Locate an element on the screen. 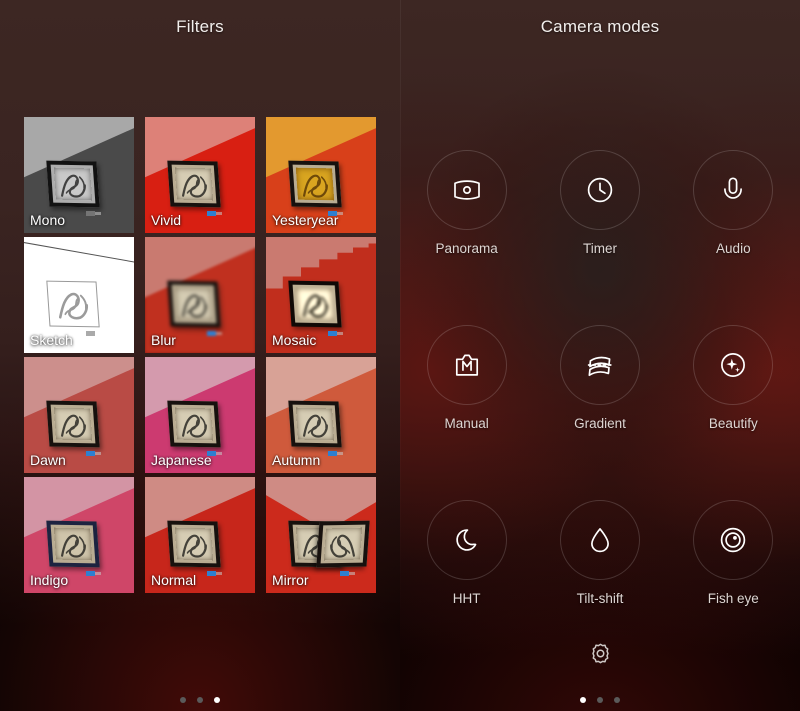 The width and height of the screenshot is (800, 711). camera-mode-panorama: Panorama is located at coordinates (466, 203).